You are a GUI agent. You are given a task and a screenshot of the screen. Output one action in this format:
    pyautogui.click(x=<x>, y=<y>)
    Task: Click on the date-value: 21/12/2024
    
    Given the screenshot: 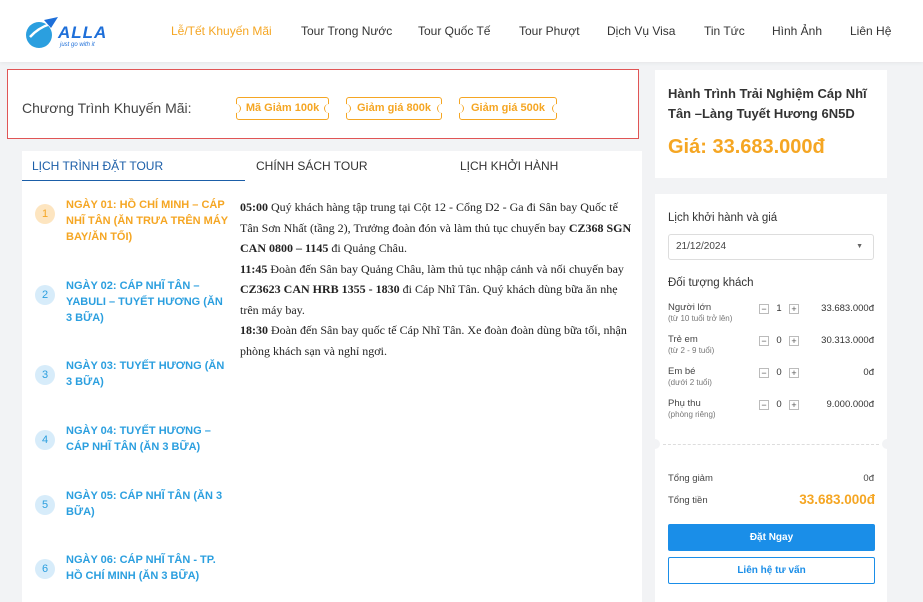 What is the action you would take?
    pyautogui.click(x=701, y=246)
    